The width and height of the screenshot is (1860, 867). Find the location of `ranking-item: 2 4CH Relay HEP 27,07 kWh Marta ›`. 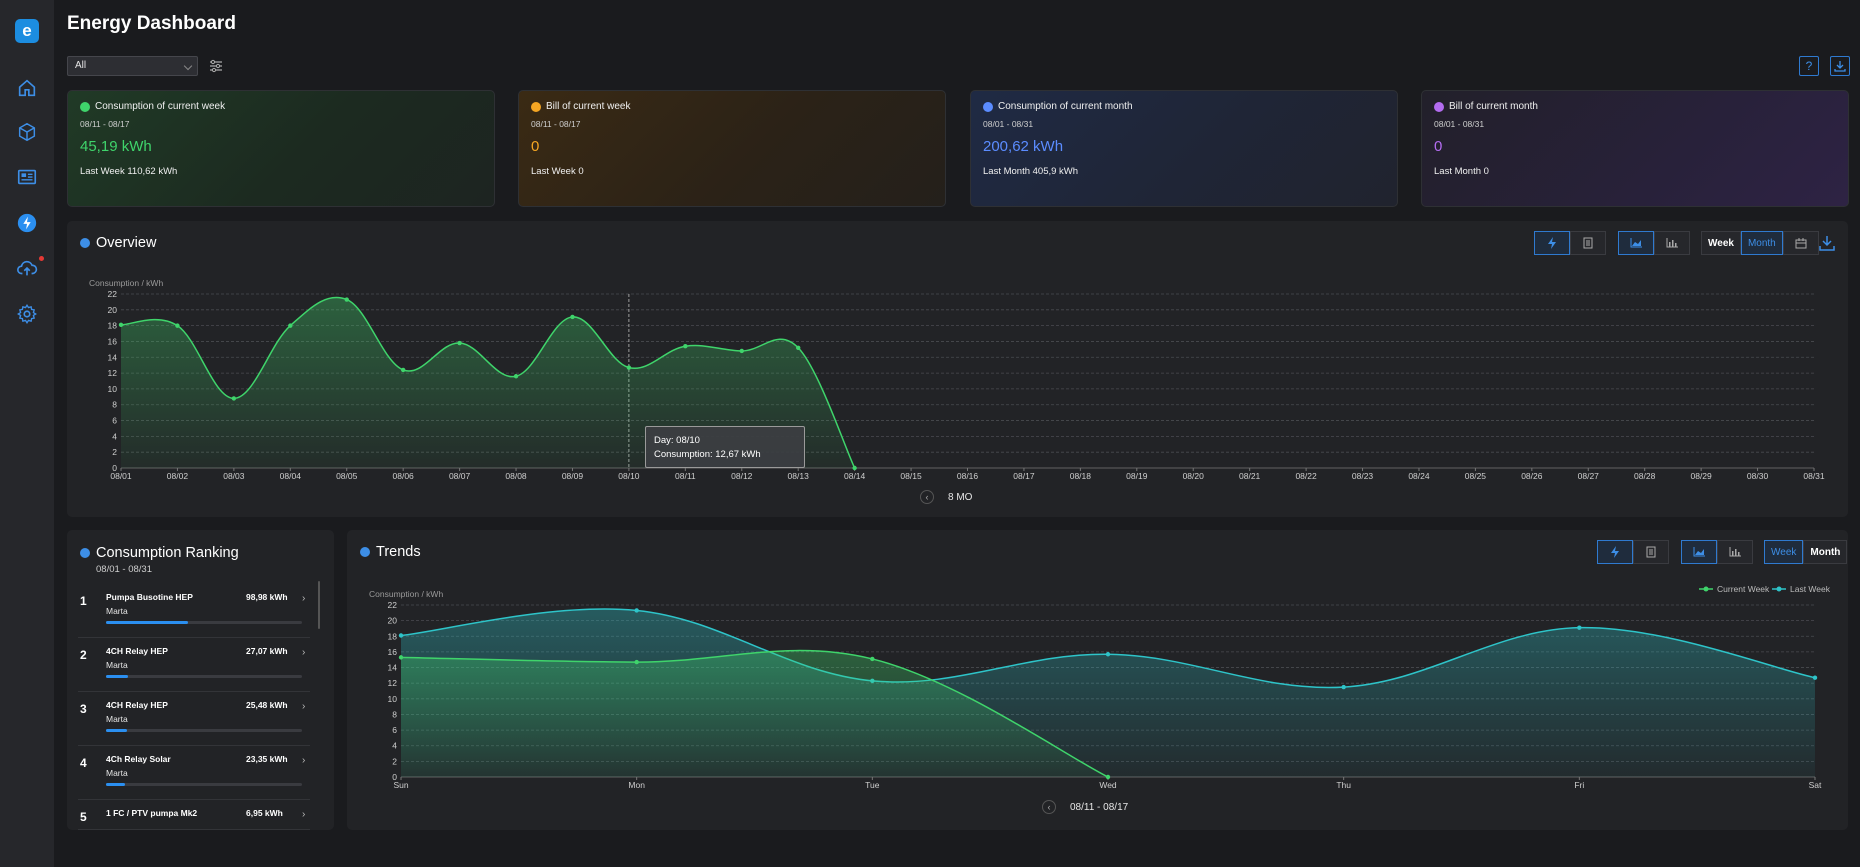

ranking-item: 2 4CH Relay HEP 27,07 kWh Marta › is located at coordinates (194, 665).